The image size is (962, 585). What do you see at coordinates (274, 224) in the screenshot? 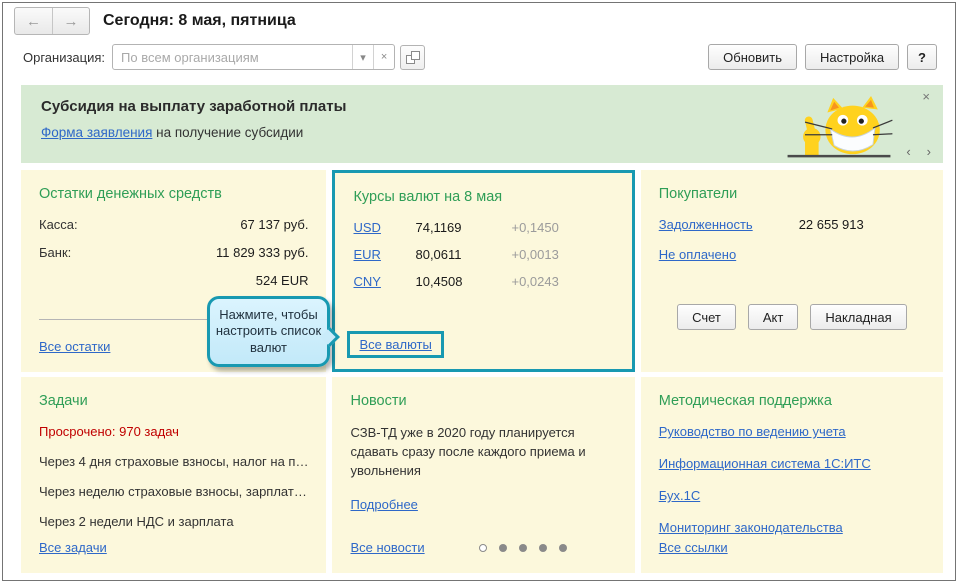
I see `cash-row-value: 67 137 руб.` at bounding box center [274, 224].